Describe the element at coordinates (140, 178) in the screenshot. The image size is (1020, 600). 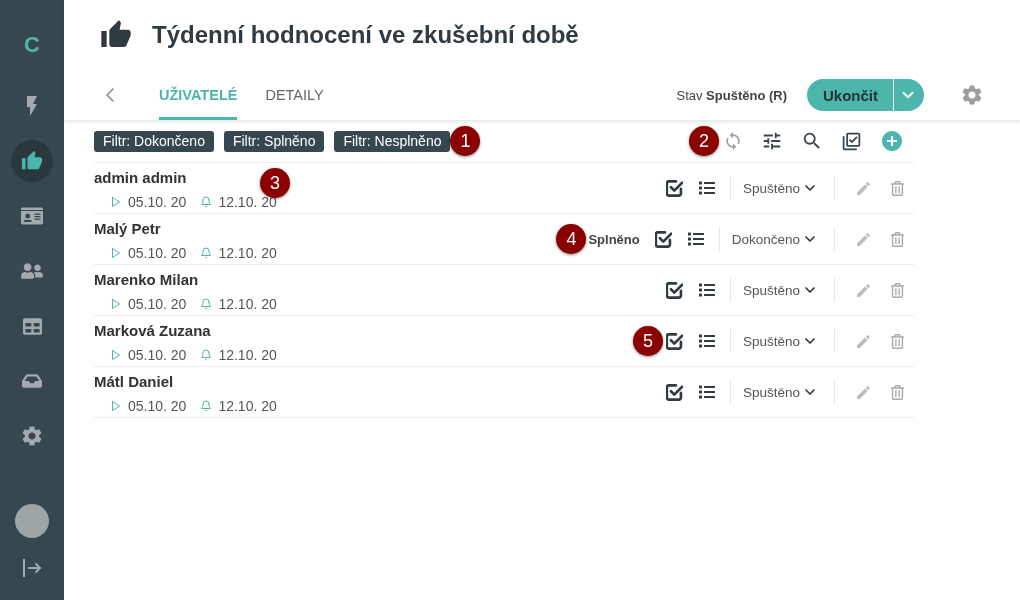
I see `user-name: admin admin` at that location.